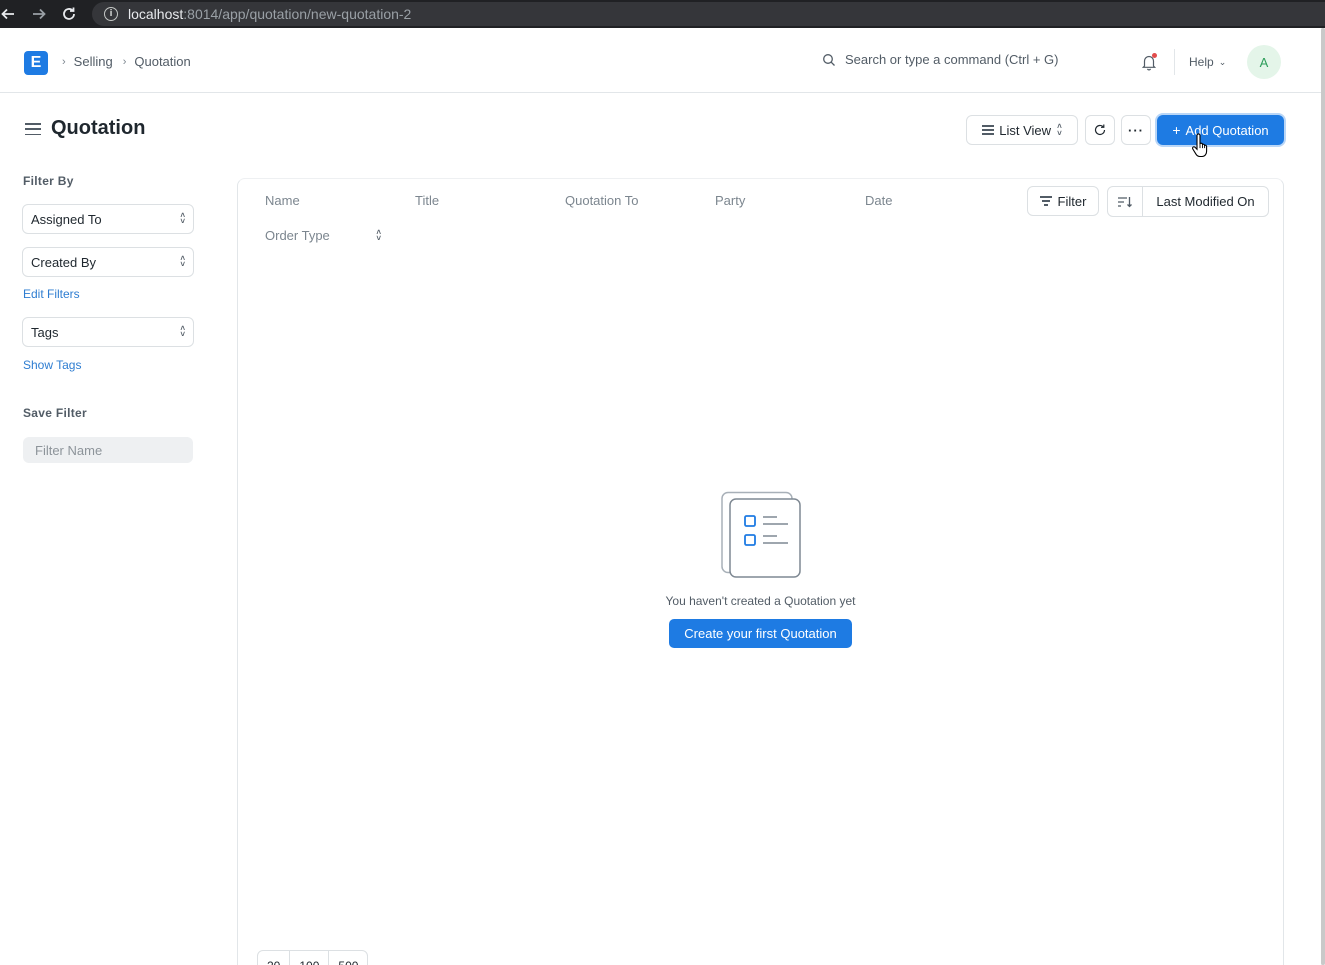 This screenshot has width=1325, height=965. I want to click on assigned-to-label: Assigned To, so click(66, 219).